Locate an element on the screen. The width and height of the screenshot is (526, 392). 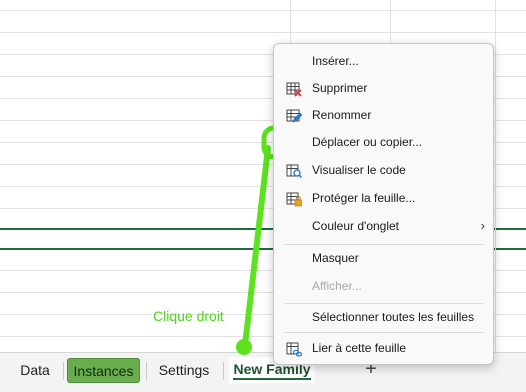
menu-item-view-code: Visualiser le code is located at coordinates (384, 170).